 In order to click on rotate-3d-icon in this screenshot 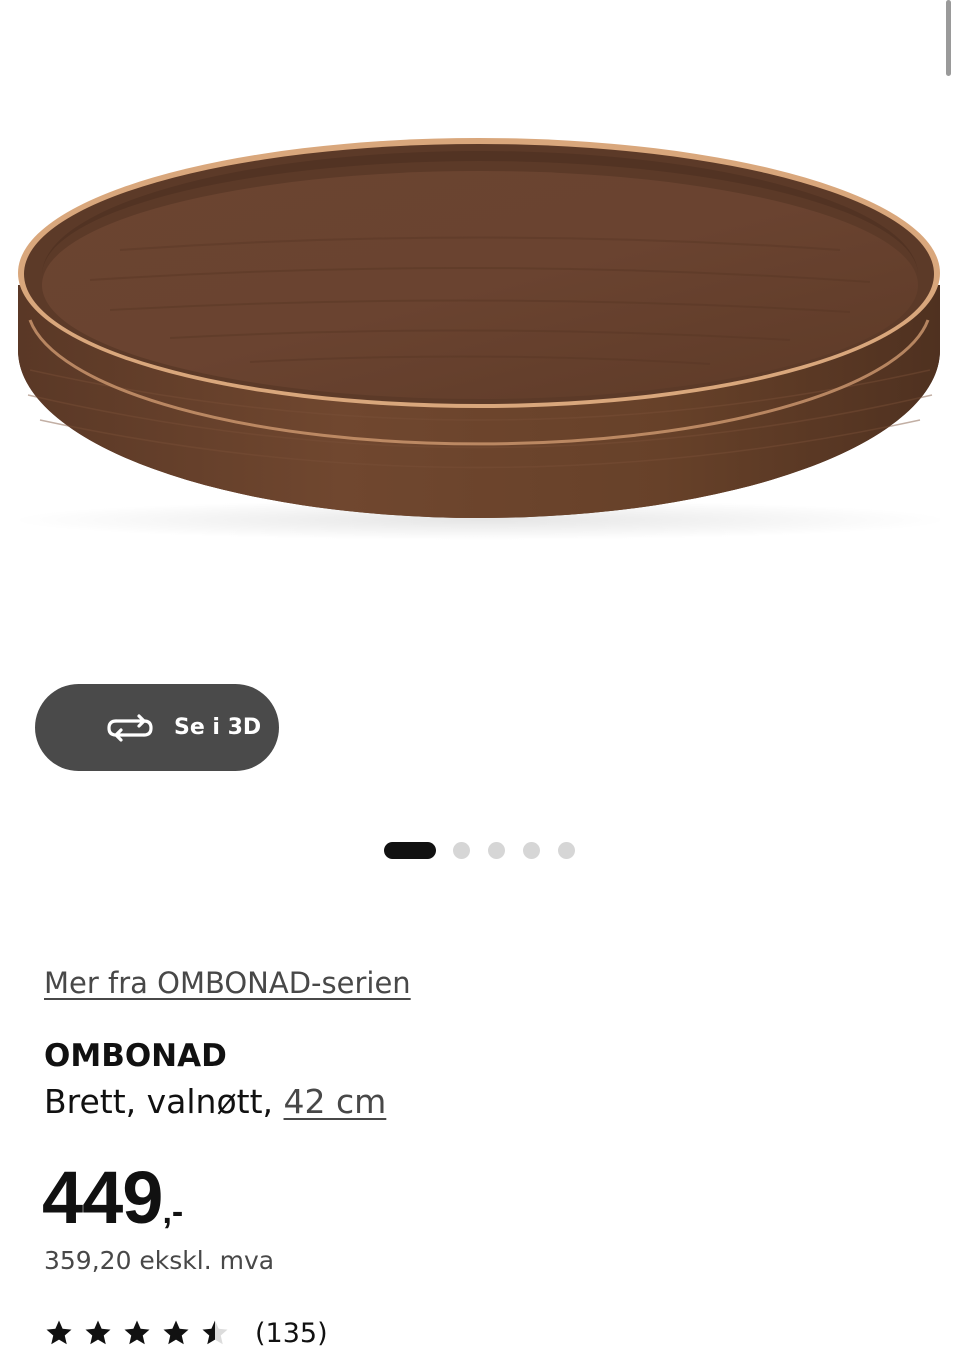, I will do `click(130, 728)`.